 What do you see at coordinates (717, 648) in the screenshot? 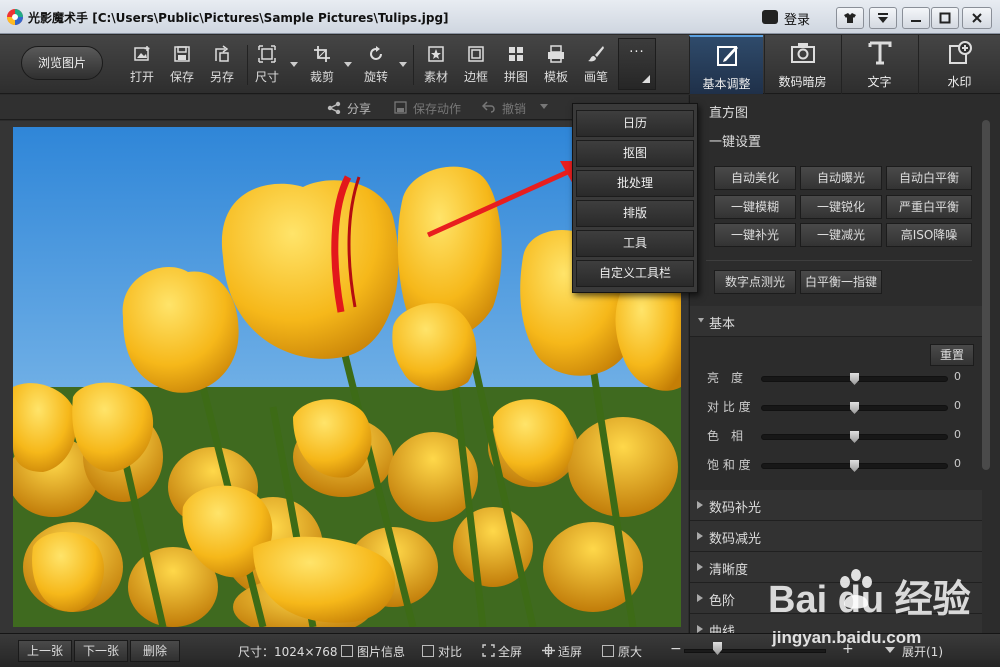
I see `zoom-slider-thumb` at bounding box center [717, 648].